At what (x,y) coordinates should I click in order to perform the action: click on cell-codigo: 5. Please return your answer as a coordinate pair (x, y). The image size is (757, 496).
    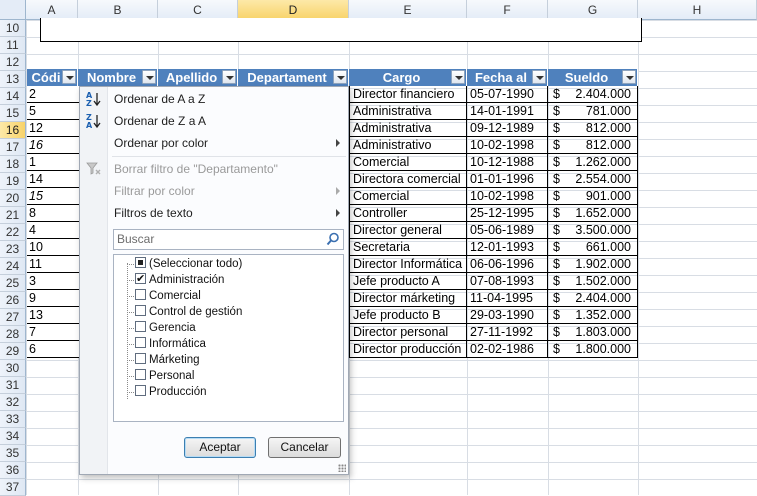
    Looking at the image, I should click on (53, 111).